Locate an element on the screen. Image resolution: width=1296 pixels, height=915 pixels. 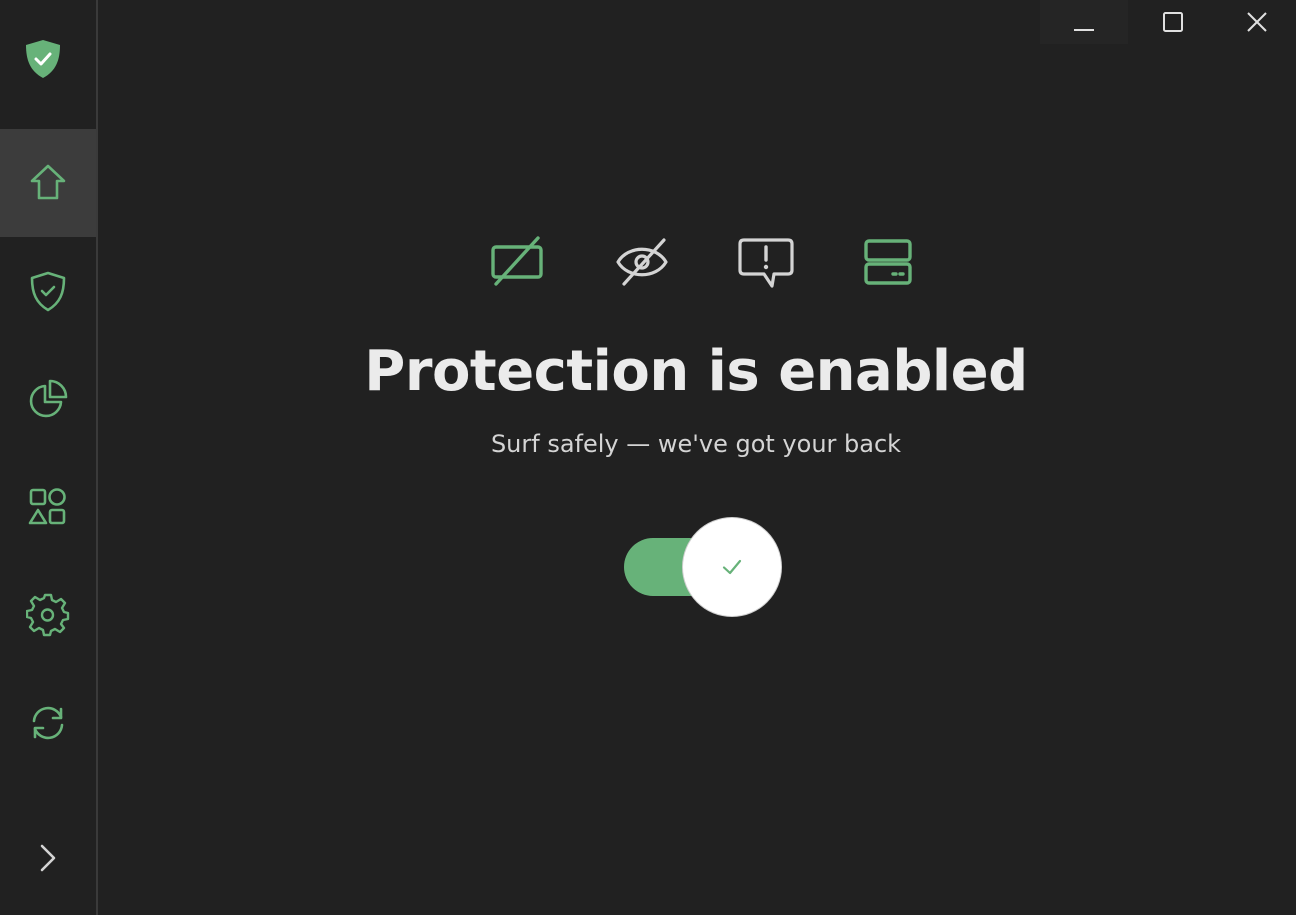
gear-icon is located at coordinates (48, 615).